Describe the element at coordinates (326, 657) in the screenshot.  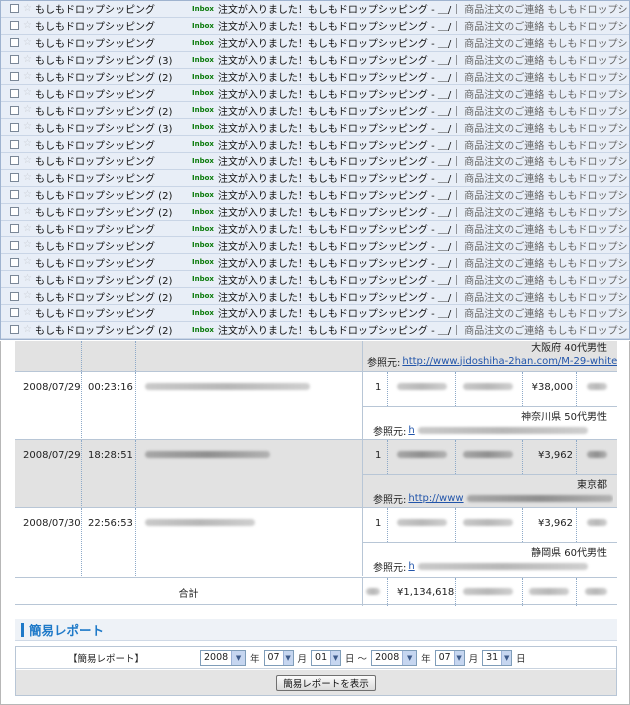
I see `from-day-select: 01 ▼` at that location.